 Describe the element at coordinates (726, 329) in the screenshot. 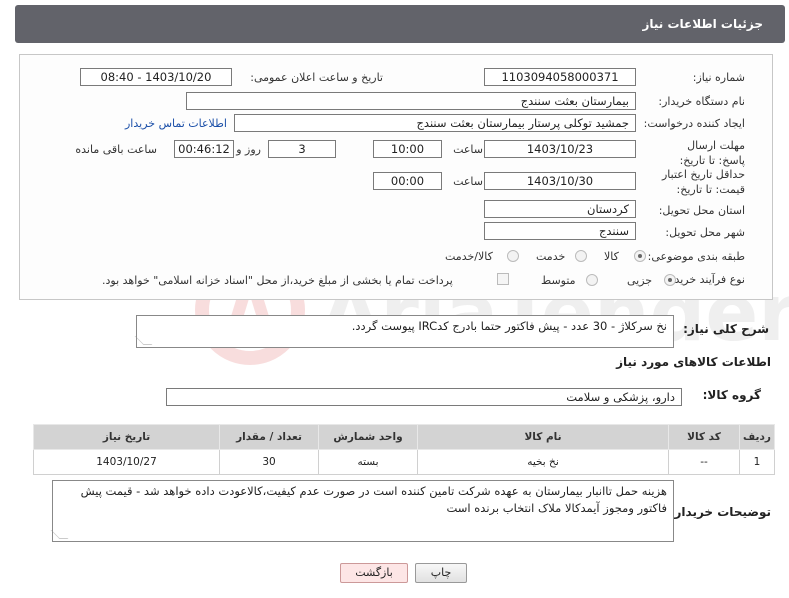

I see `summary-label: شرح کلی نیاز:` at that location.